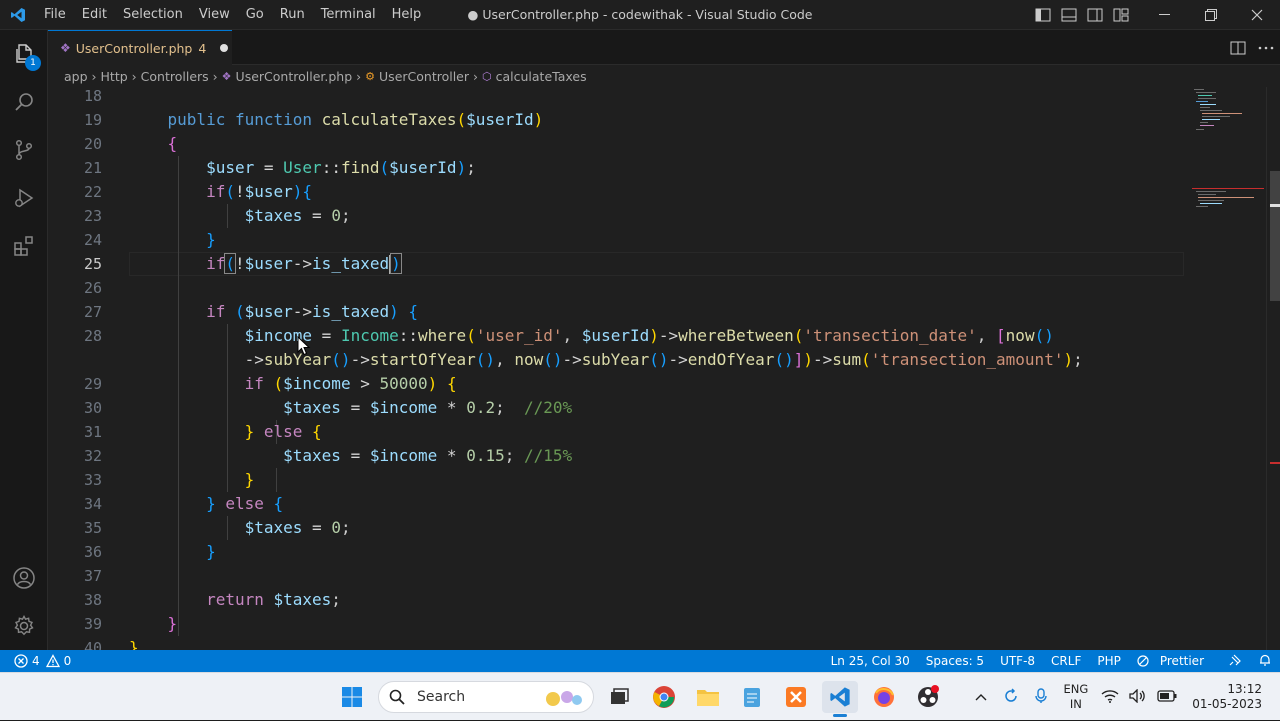 This screenshot has height=721, width=1280. Describe the element at coordinates (1043, 15) in the screenshot. I see `toggle-primary-sidebar-icon` at that location.